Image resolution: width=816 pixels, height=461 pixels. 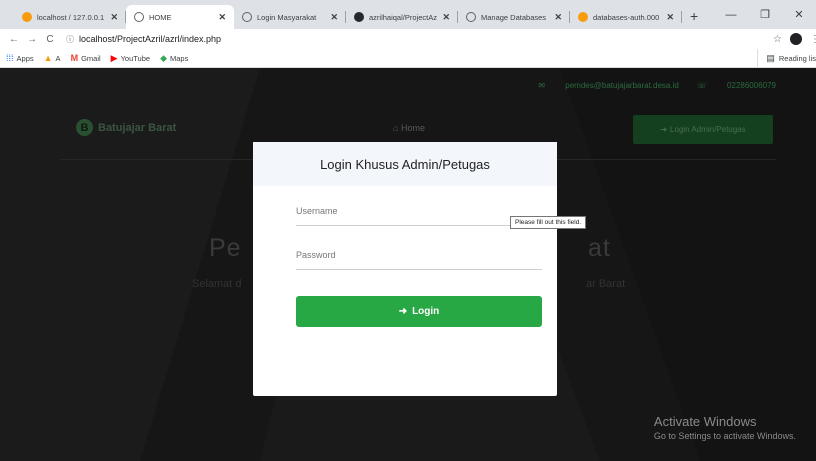 What do you see at coordinates (160, 17) in the screenshot?
I see `tab-title: HOME` at bounding box center [160, 17].